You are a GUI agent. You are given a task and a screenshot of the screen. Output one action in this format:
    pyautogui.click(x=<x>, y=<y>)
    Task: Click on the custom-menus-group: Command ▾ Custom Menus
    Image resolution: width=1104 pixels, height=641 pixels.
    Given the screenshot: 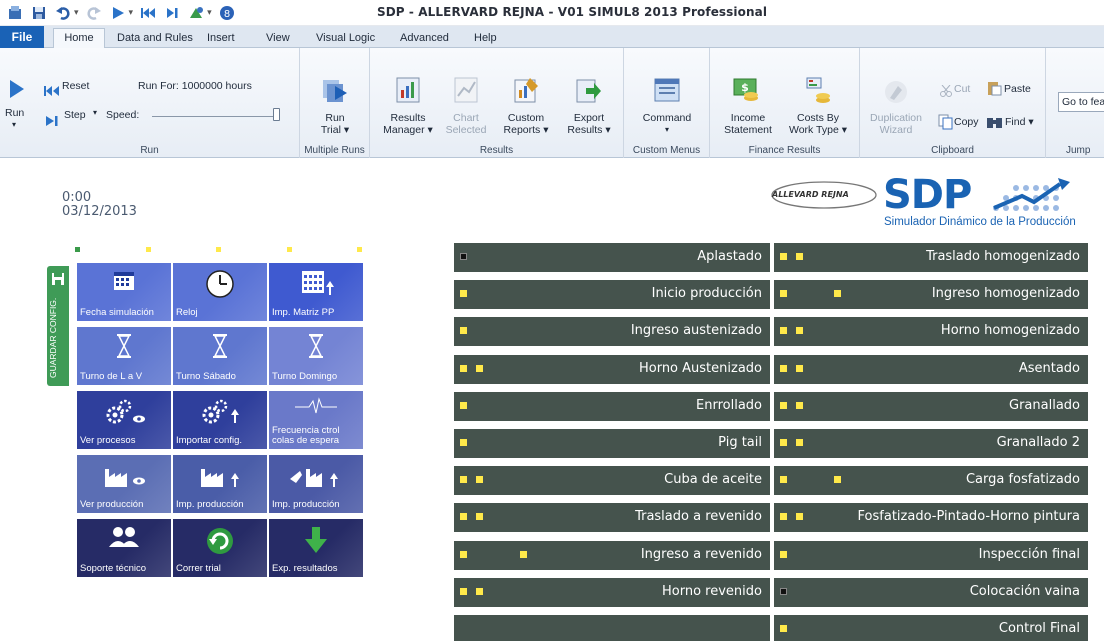 What is the action you would take?
    pyautogui.click(x=667, y=103)
    